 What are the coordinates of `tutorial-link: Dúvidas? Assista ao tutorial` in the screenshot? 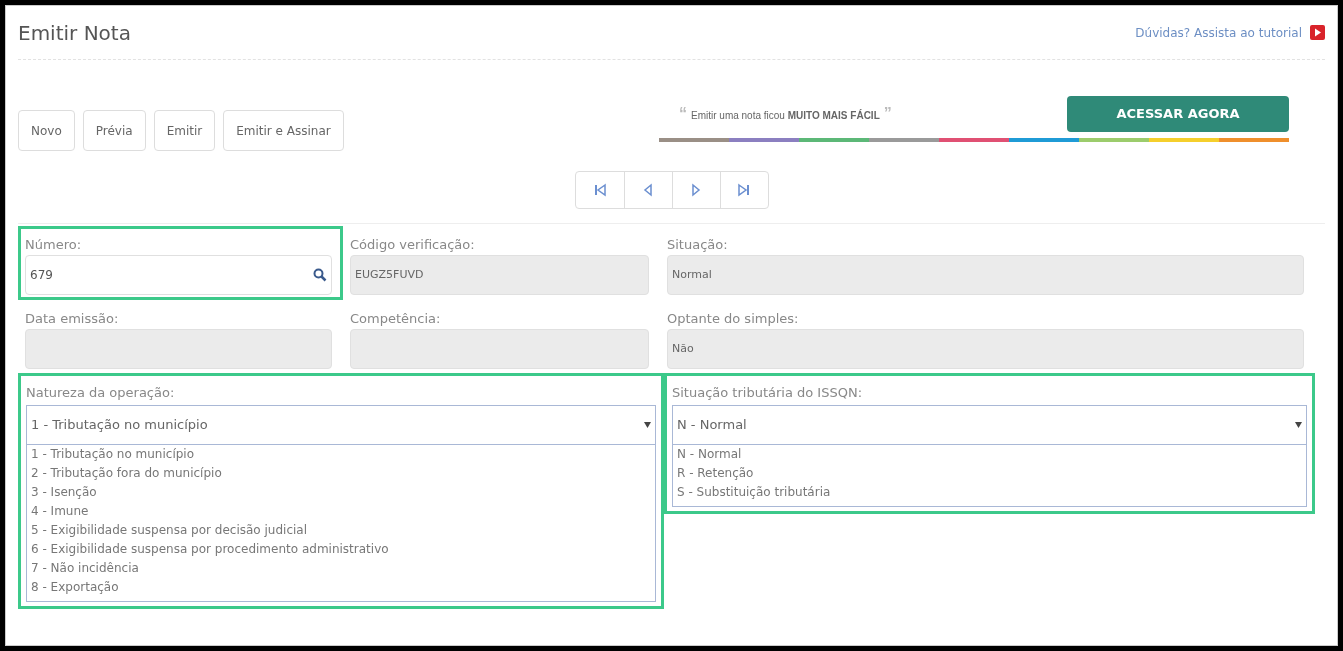 It's located at (1218, 32).